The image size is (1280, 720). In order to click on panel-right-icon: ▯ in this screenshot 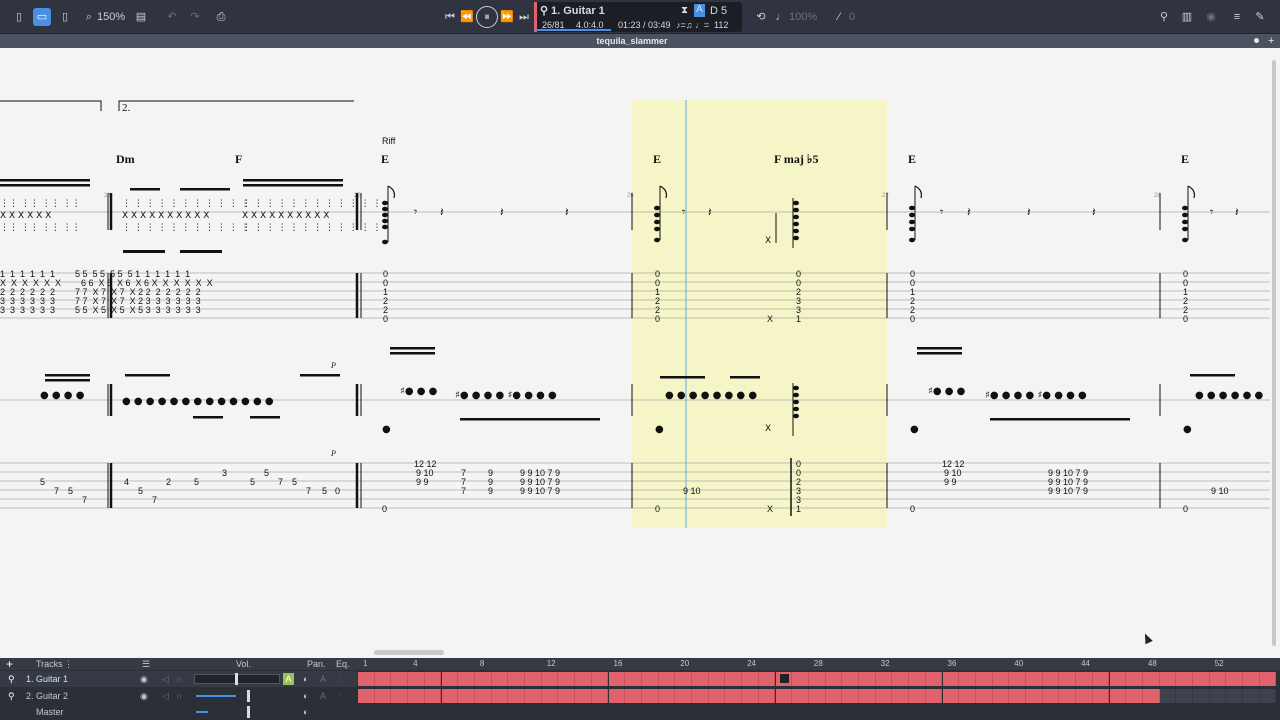, I will do `click(65, 17)`.